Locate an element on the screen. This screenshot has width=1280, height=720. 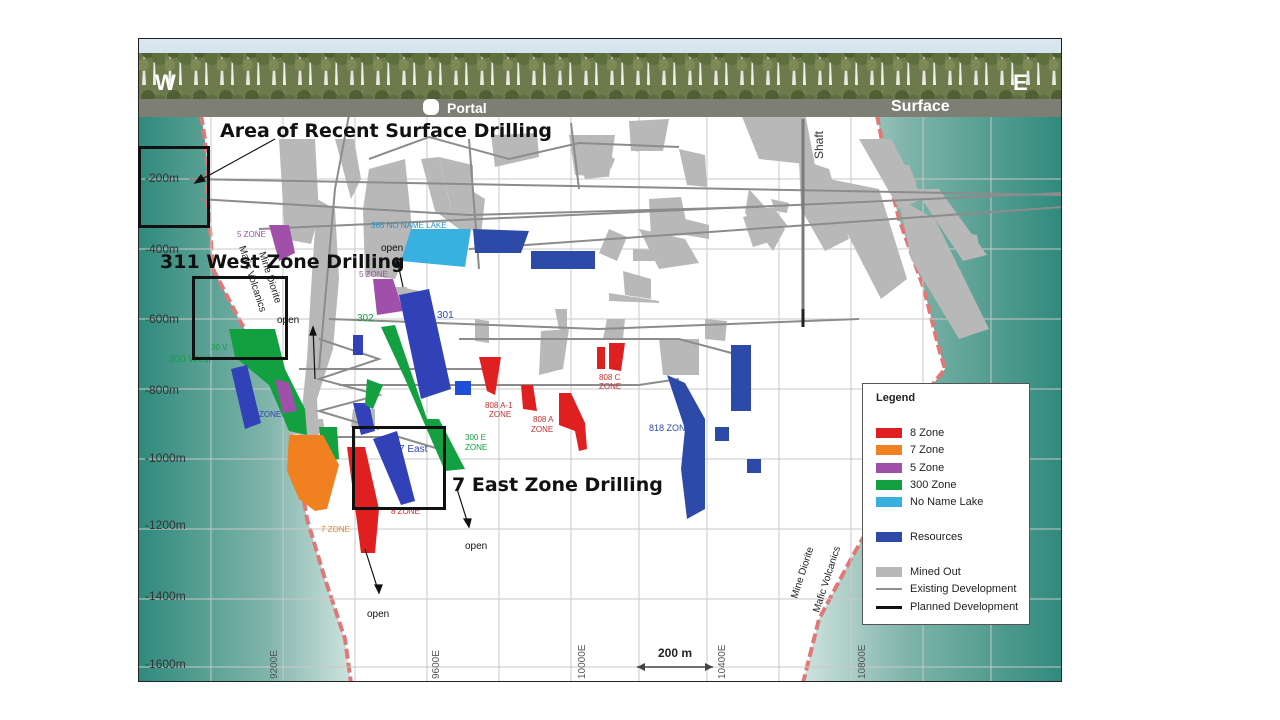
legend-item-existing-development: Existing Development is located at coordinates (946, 589).